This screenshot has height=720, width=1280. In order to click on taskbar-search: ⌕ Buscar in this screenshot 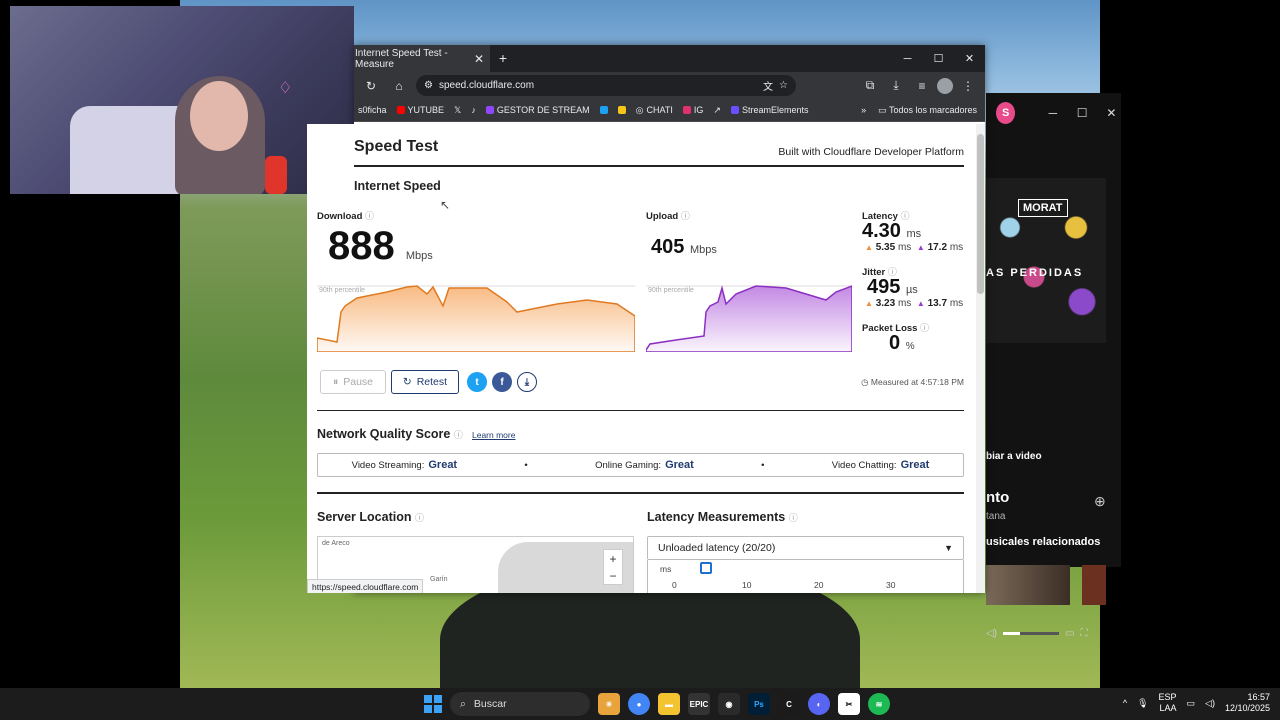, I will do `click(520, 704)`.